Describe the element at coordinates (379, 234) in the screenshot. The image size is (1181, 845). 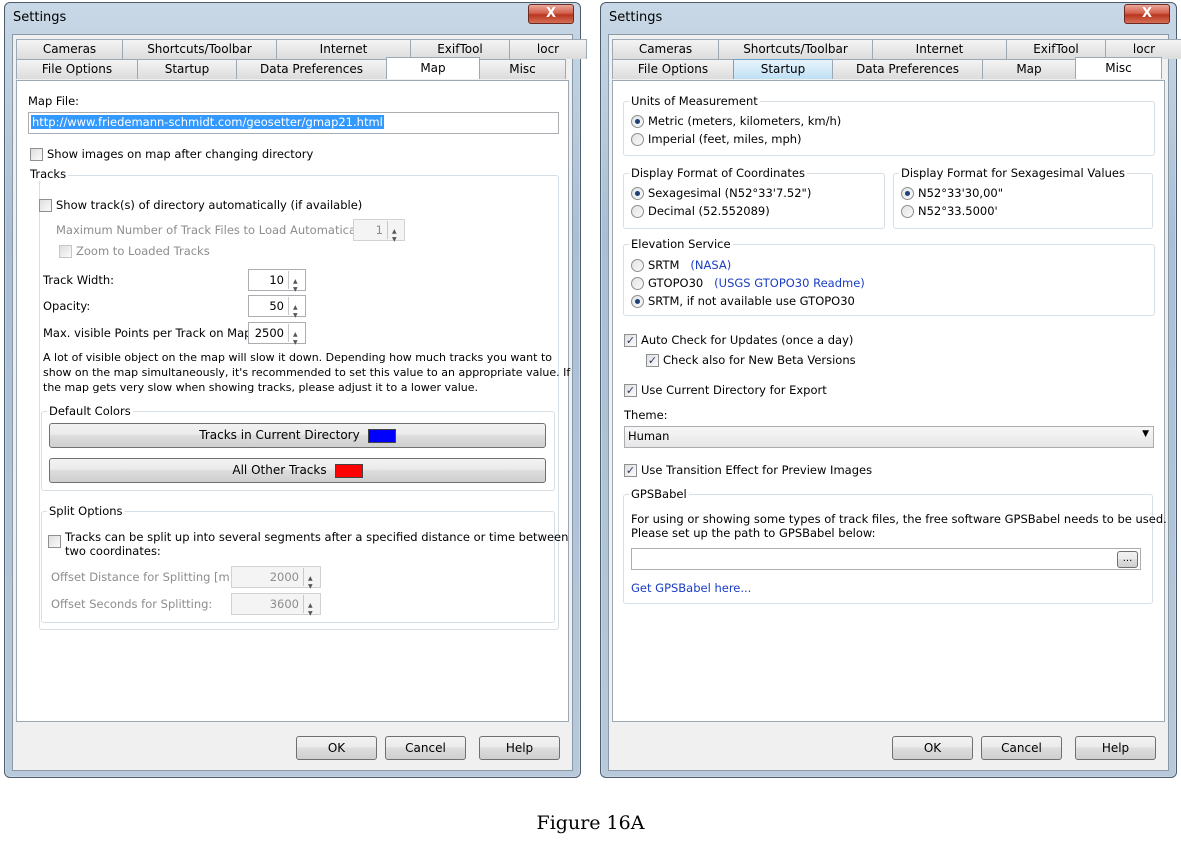
I see `max-files-spinner: 1` at that location.